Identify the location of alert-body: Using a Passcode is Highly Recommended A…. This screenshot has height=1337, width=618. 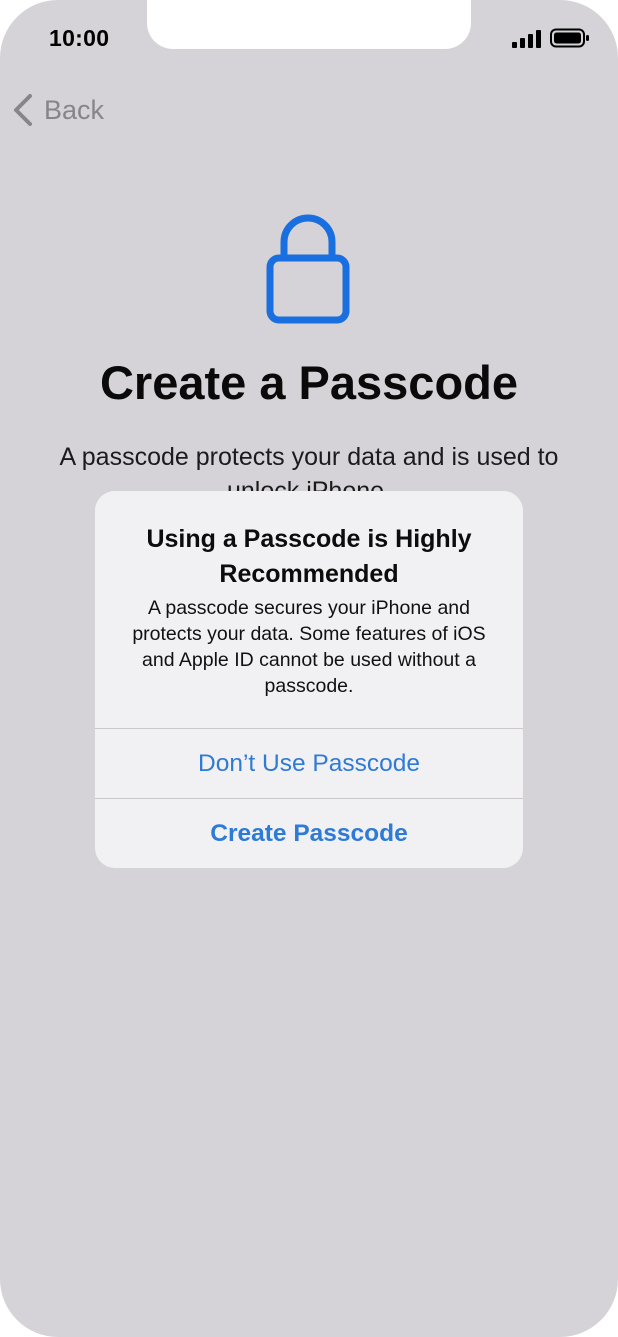
(309, 609).